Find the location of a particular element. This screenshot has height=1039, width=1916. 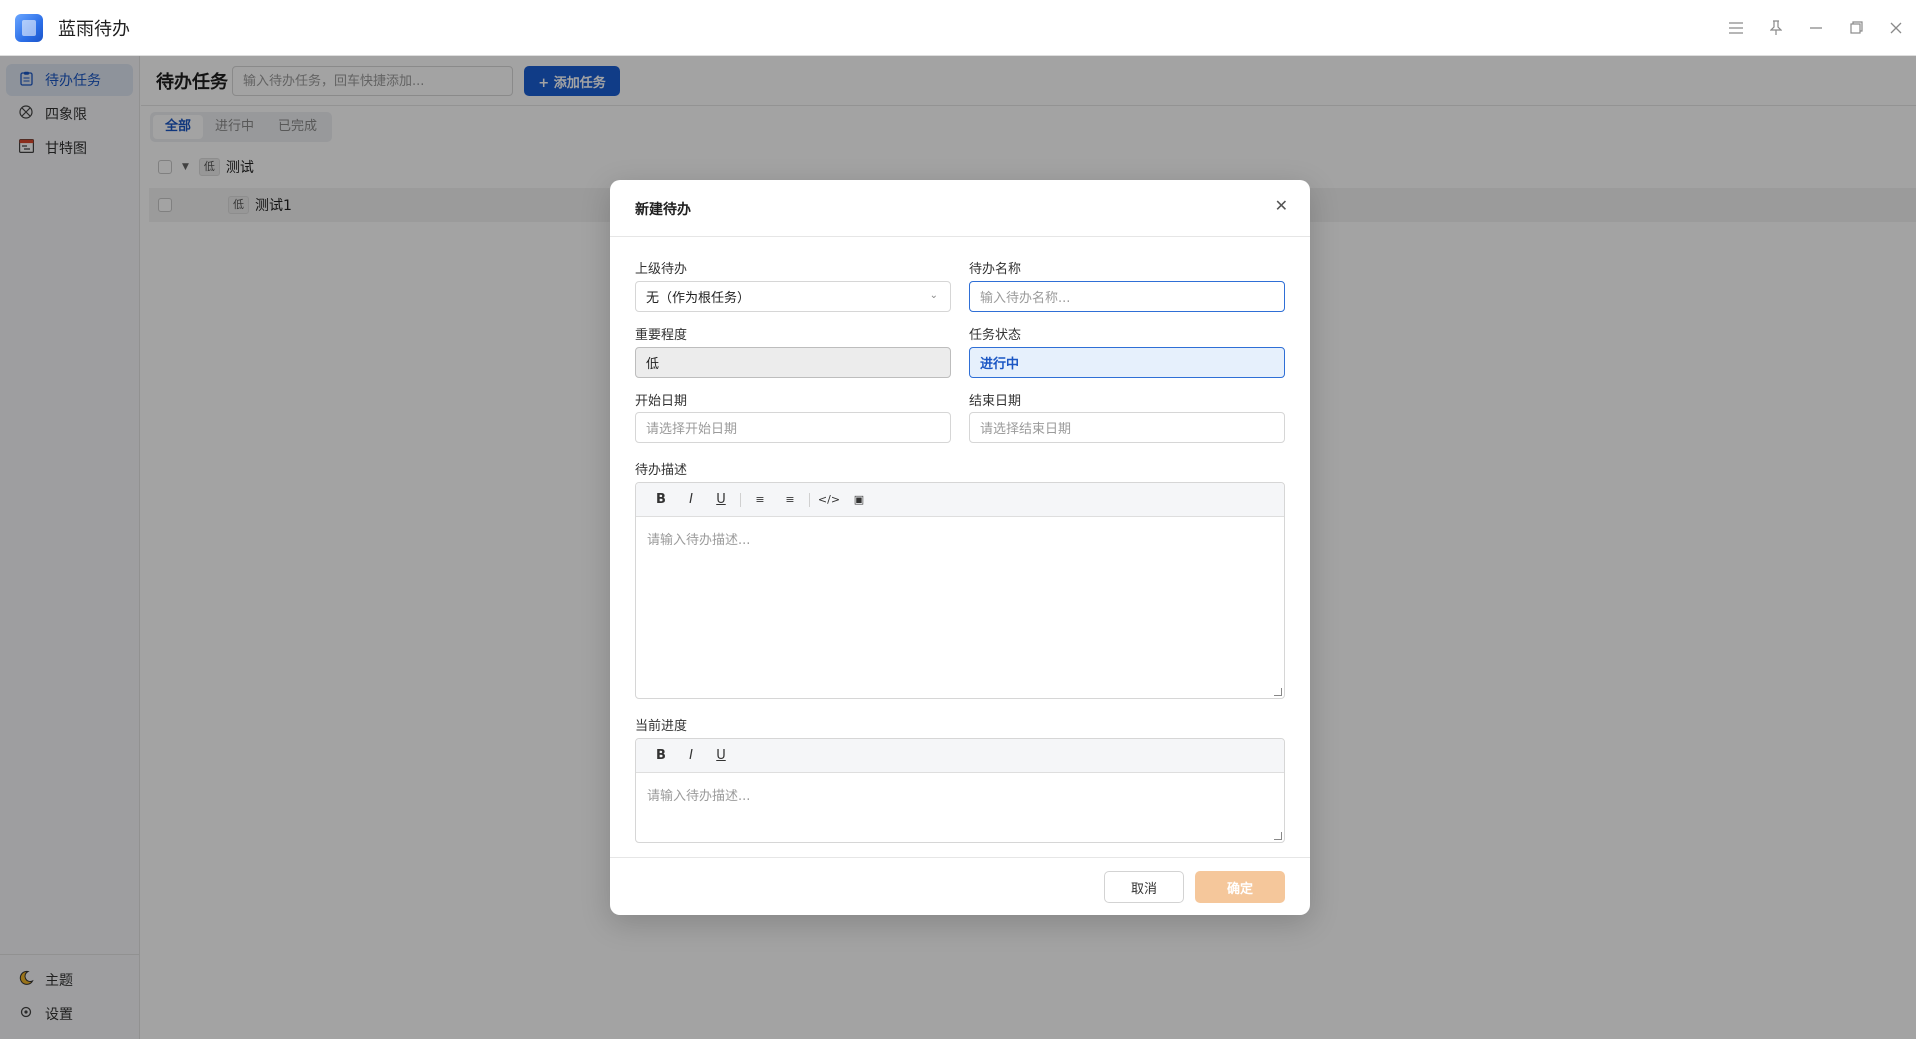

parent-label: 上级待办 is located at coordinates (661, 269).